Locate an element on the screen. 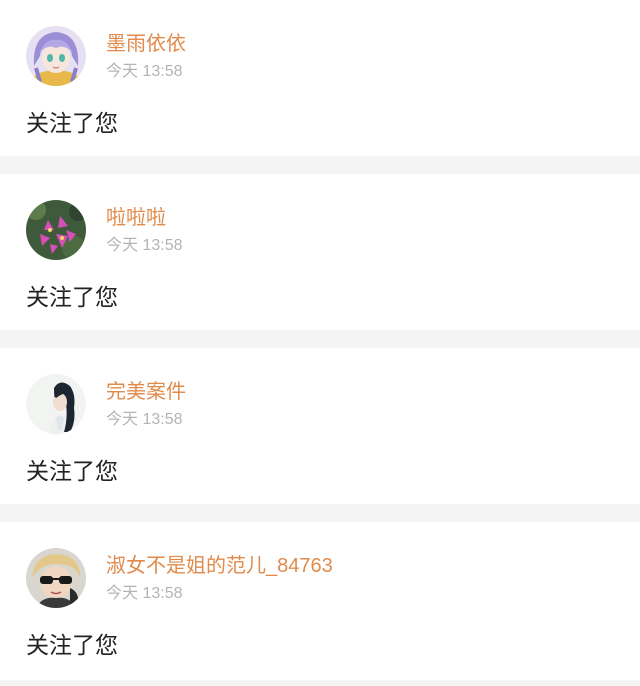  user-name: 完美案件 is located at coordinates (146, 392).